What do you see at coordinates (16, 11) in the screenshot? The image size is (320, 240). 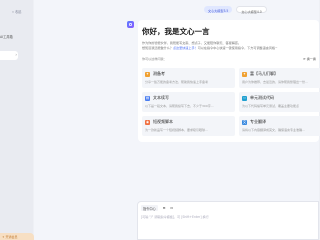 I see `sidebar-collapse-button: « 收起` at bounding box center [16, 11].